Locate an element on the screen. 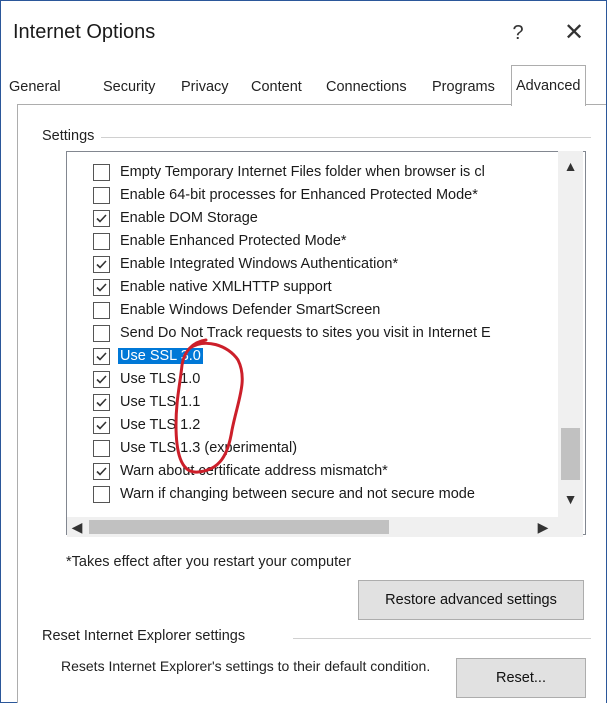  setting-label: Use TLS 1.0 is located at coordinates (160, 379).